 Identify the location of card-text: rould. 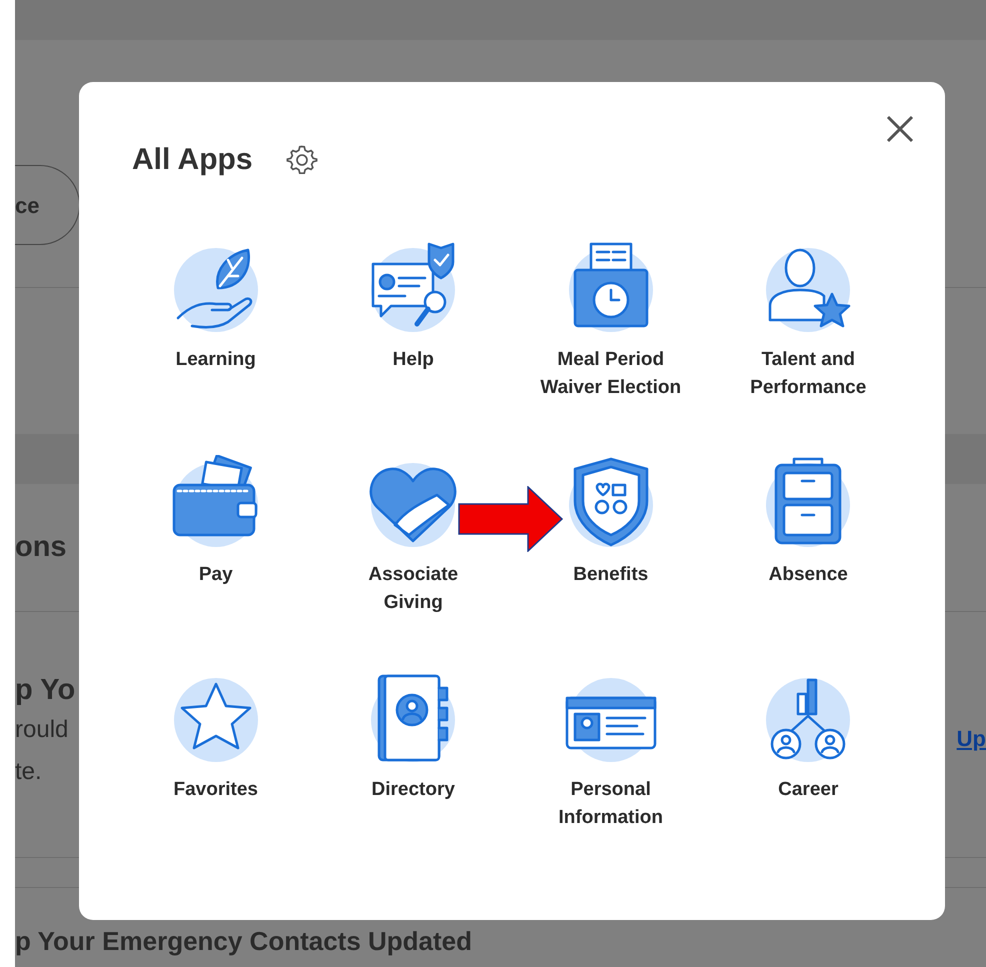
(42, 730).